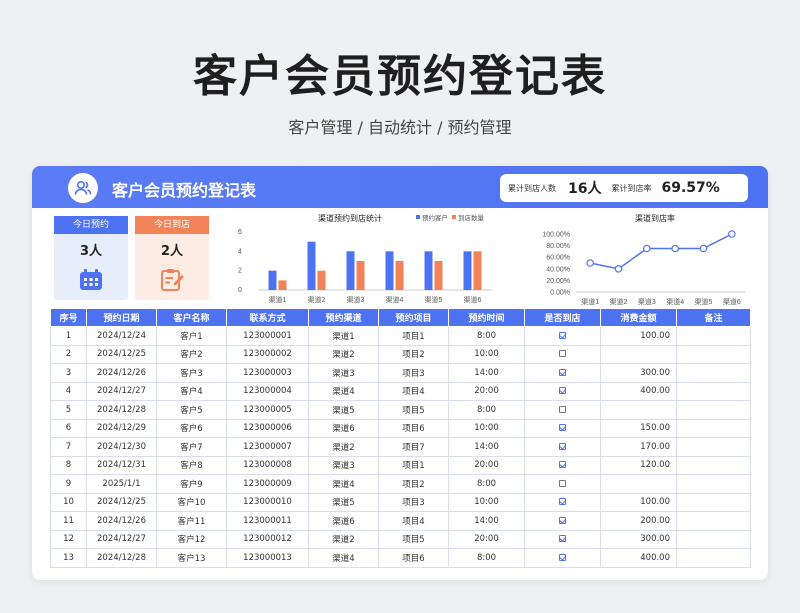 This screenshot has width=800, height=613. I want to click on cell-name: 客户12, so click(191, 539).